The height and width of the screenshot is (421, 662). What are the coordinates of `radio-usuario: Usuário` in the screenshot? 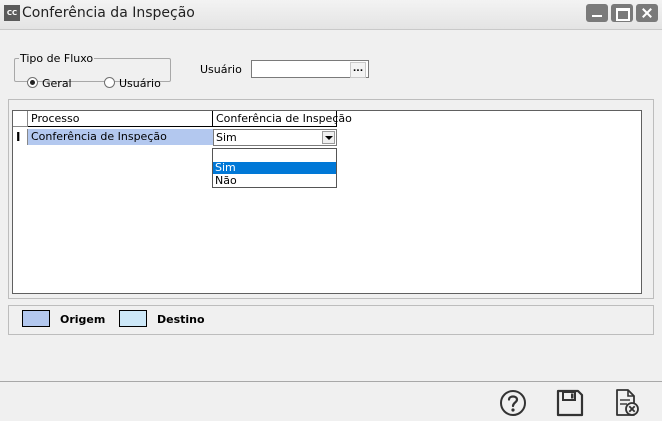 It's located at (132, 83).